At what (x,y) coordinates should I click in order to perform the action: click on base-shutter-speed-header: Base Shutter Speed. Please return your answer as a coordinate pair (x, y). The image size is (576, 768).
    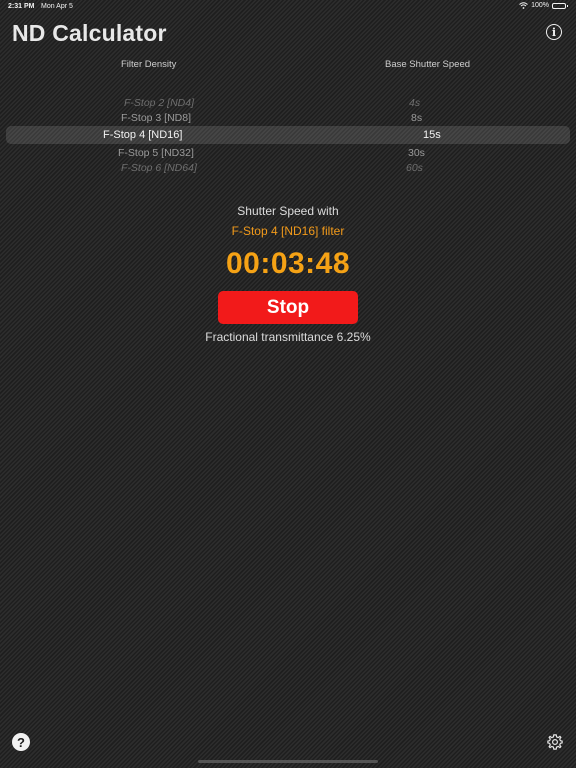
    Looking at the image, I should click on (428, 64).